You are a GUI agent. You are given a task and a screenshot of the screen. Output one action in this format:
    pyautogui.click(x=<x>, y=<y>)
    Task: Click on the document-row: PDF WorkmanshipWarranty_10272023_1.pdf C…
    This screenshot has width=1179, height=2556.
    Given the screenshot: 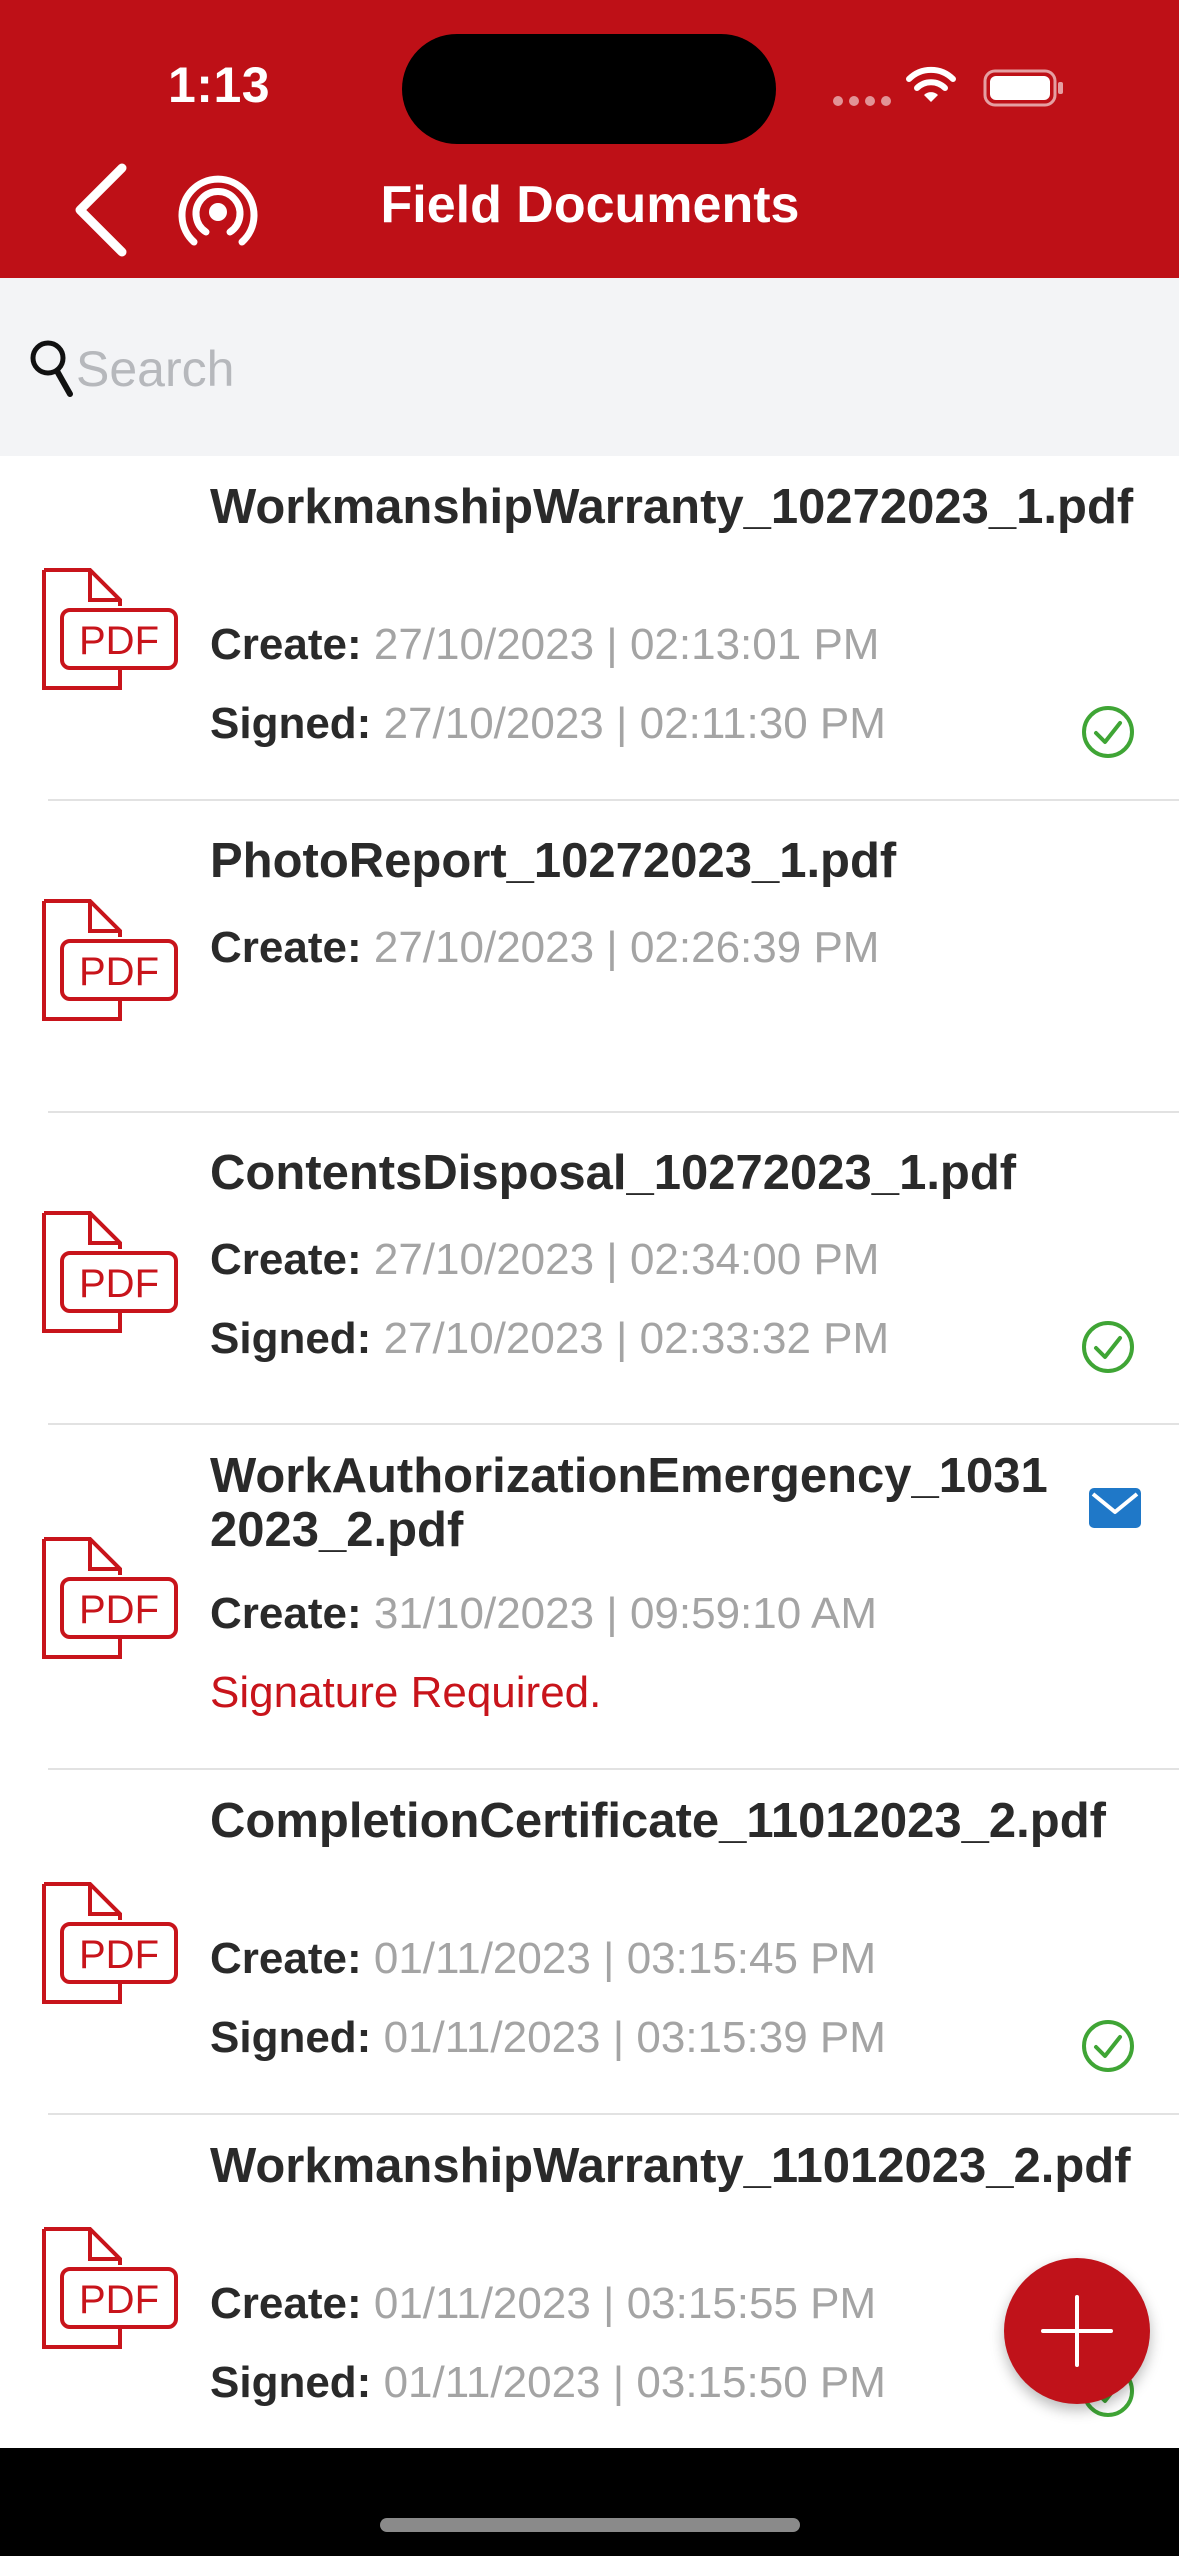 What is the action you would take?
    pyautogui.click(x=589, y=628)
    